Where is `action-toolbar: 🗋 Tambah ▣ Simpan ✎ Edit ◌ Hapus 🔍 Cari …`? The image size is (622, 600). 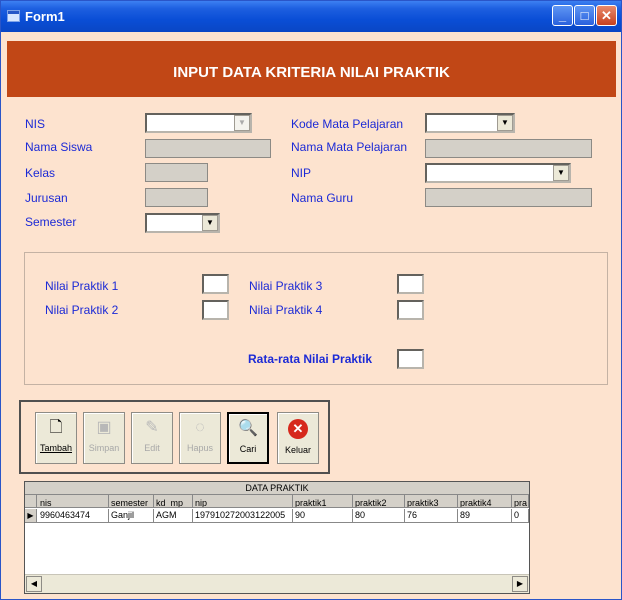
action-toolbar: 🗋 Tambah ▣ Simpan ✎ Edit ◌ Hapus 🔍 Cari … is located at coordinates (174, 437).